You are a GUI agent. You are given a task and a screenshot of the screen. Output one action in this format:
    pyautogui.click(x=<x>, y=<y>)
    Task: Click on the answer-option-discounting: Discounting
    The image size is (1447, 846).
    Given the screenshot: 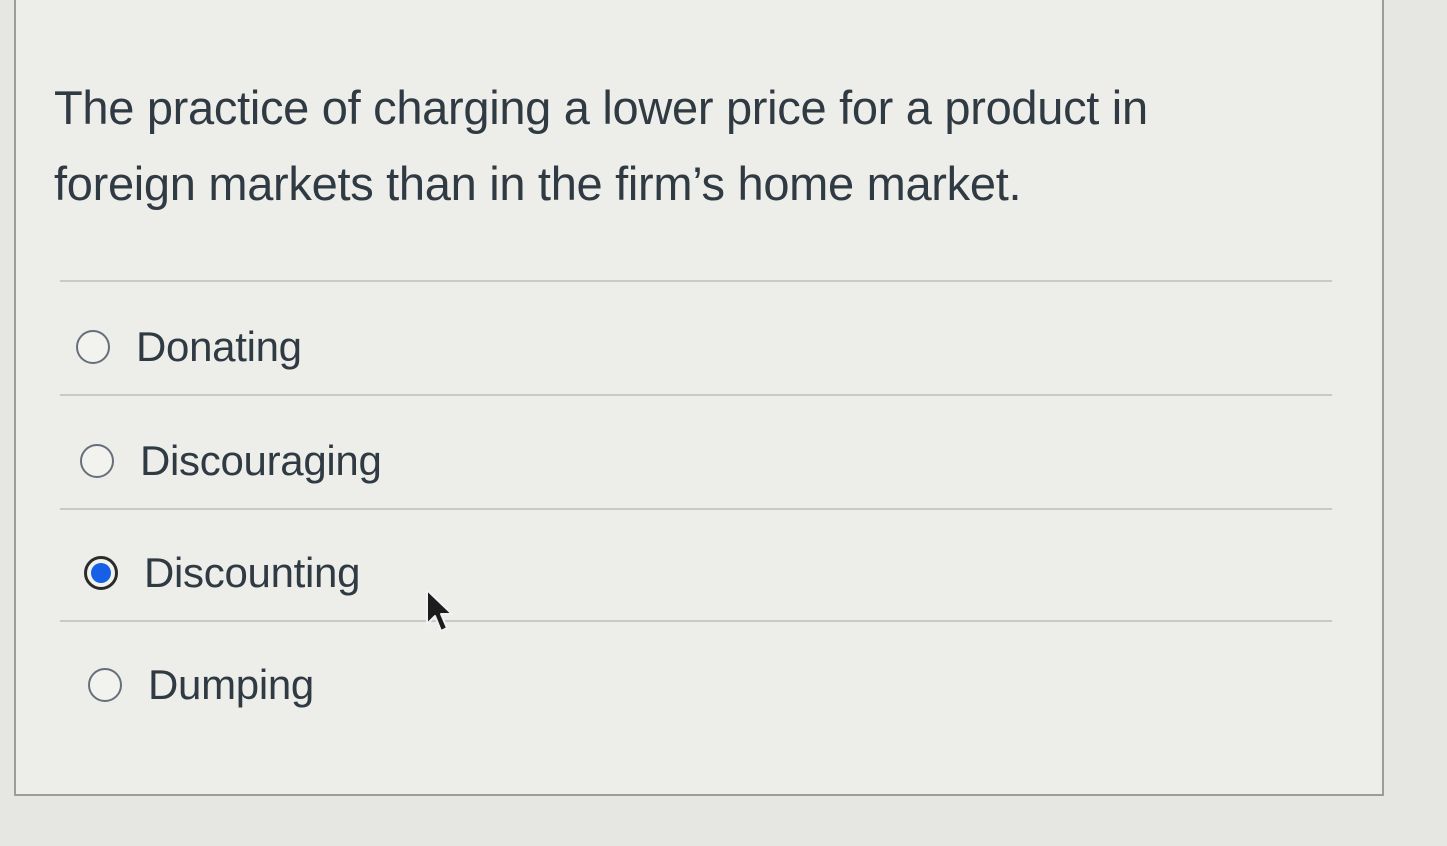 What is the action you would take?
    pyautogui.click(x=222, y=573)
    